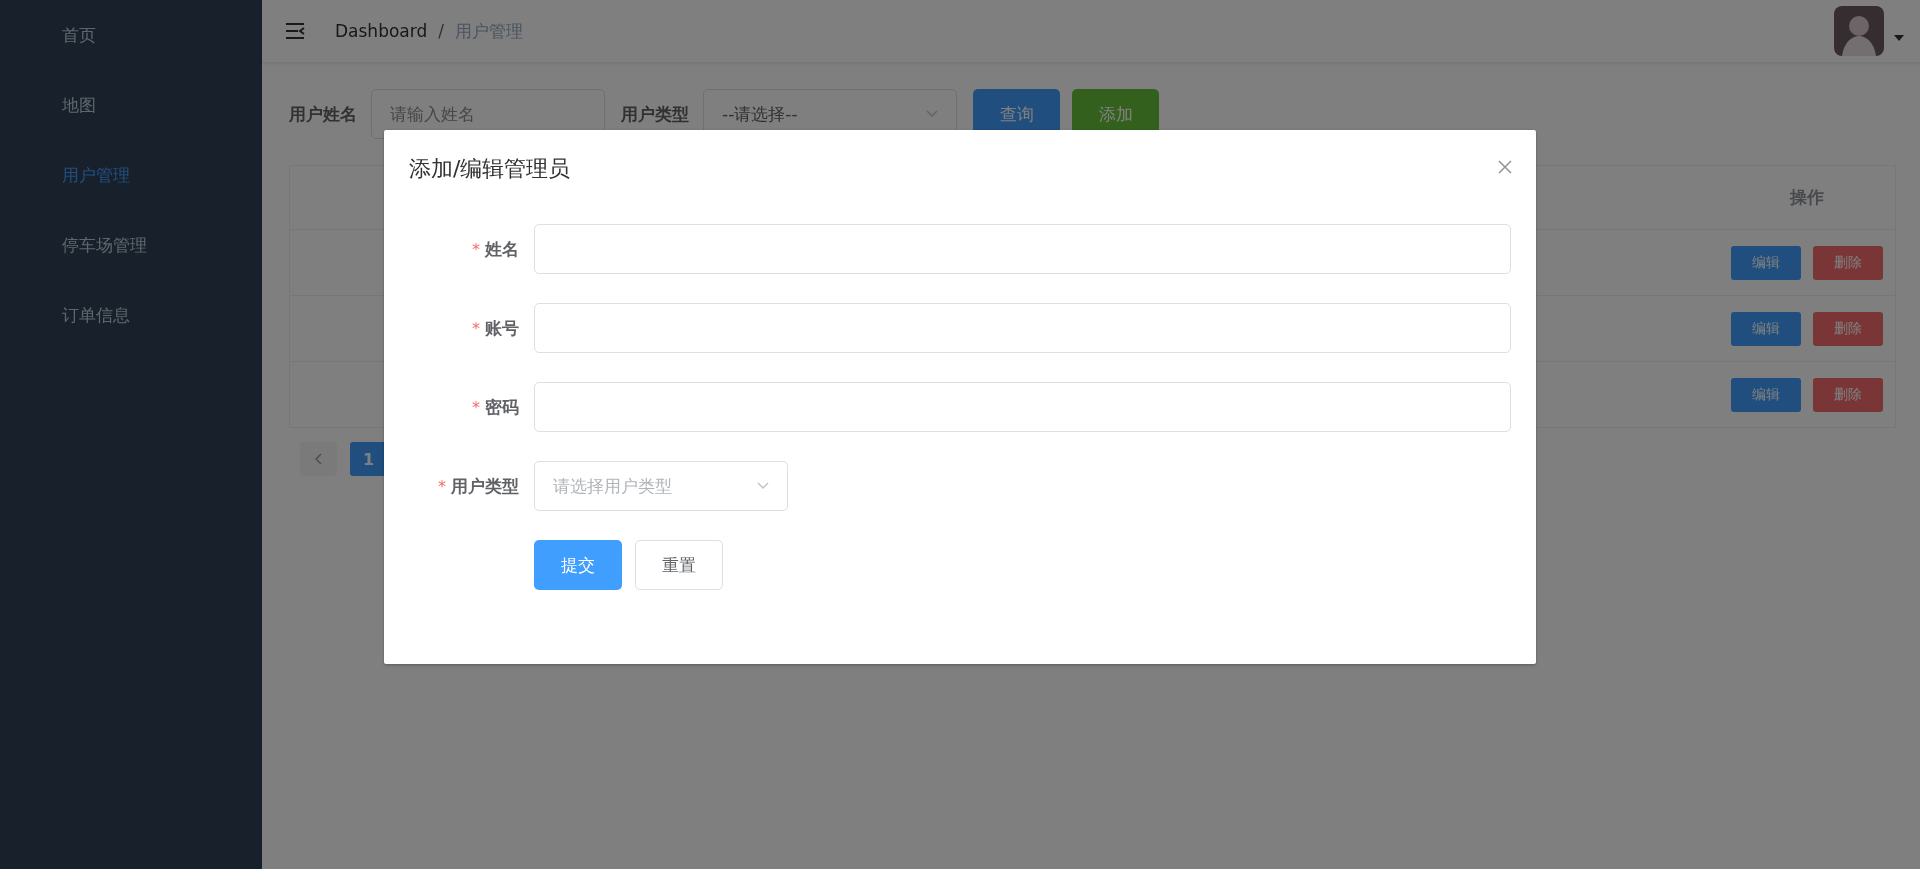  Describe the element at coordinates (295, 31) in the screenshot. I see `menu-icon` at that location.